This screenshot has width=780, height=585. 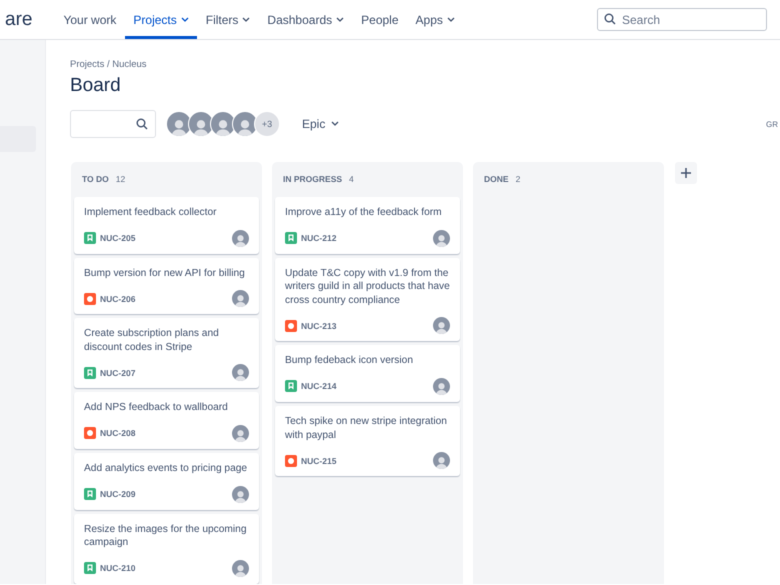 I want to click on issue-key: NUC-205, so click(x=118, y=238).